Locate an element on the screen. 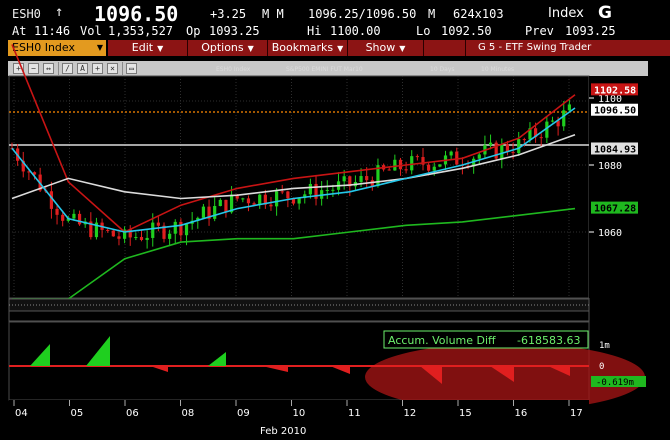 This screenshot has width=670, height=440. day-label: 15 is located at coordinates (465, 413).